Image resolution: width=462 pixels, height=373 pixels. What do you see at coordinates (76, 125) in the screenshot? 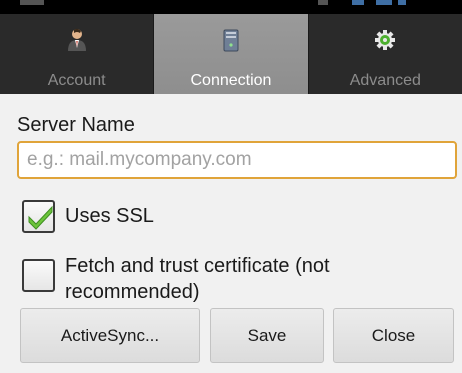
I see `server-name-label: Server Name` at bounding box center [76, 125].